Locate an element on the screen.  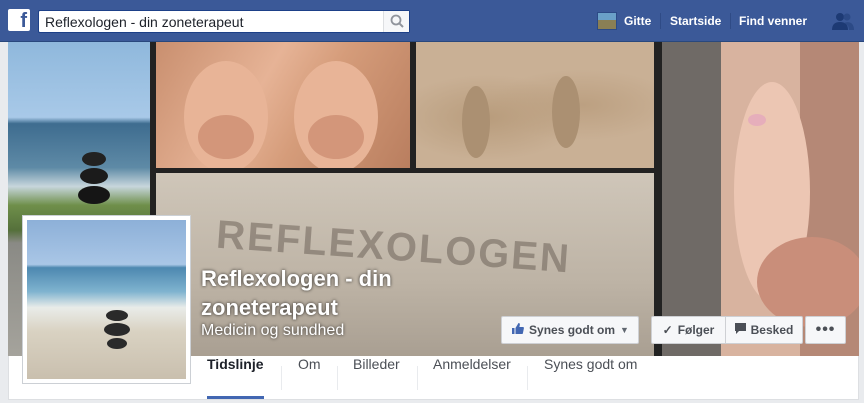
like-button-label: Synes godt om is located at coordinates (572, 330).